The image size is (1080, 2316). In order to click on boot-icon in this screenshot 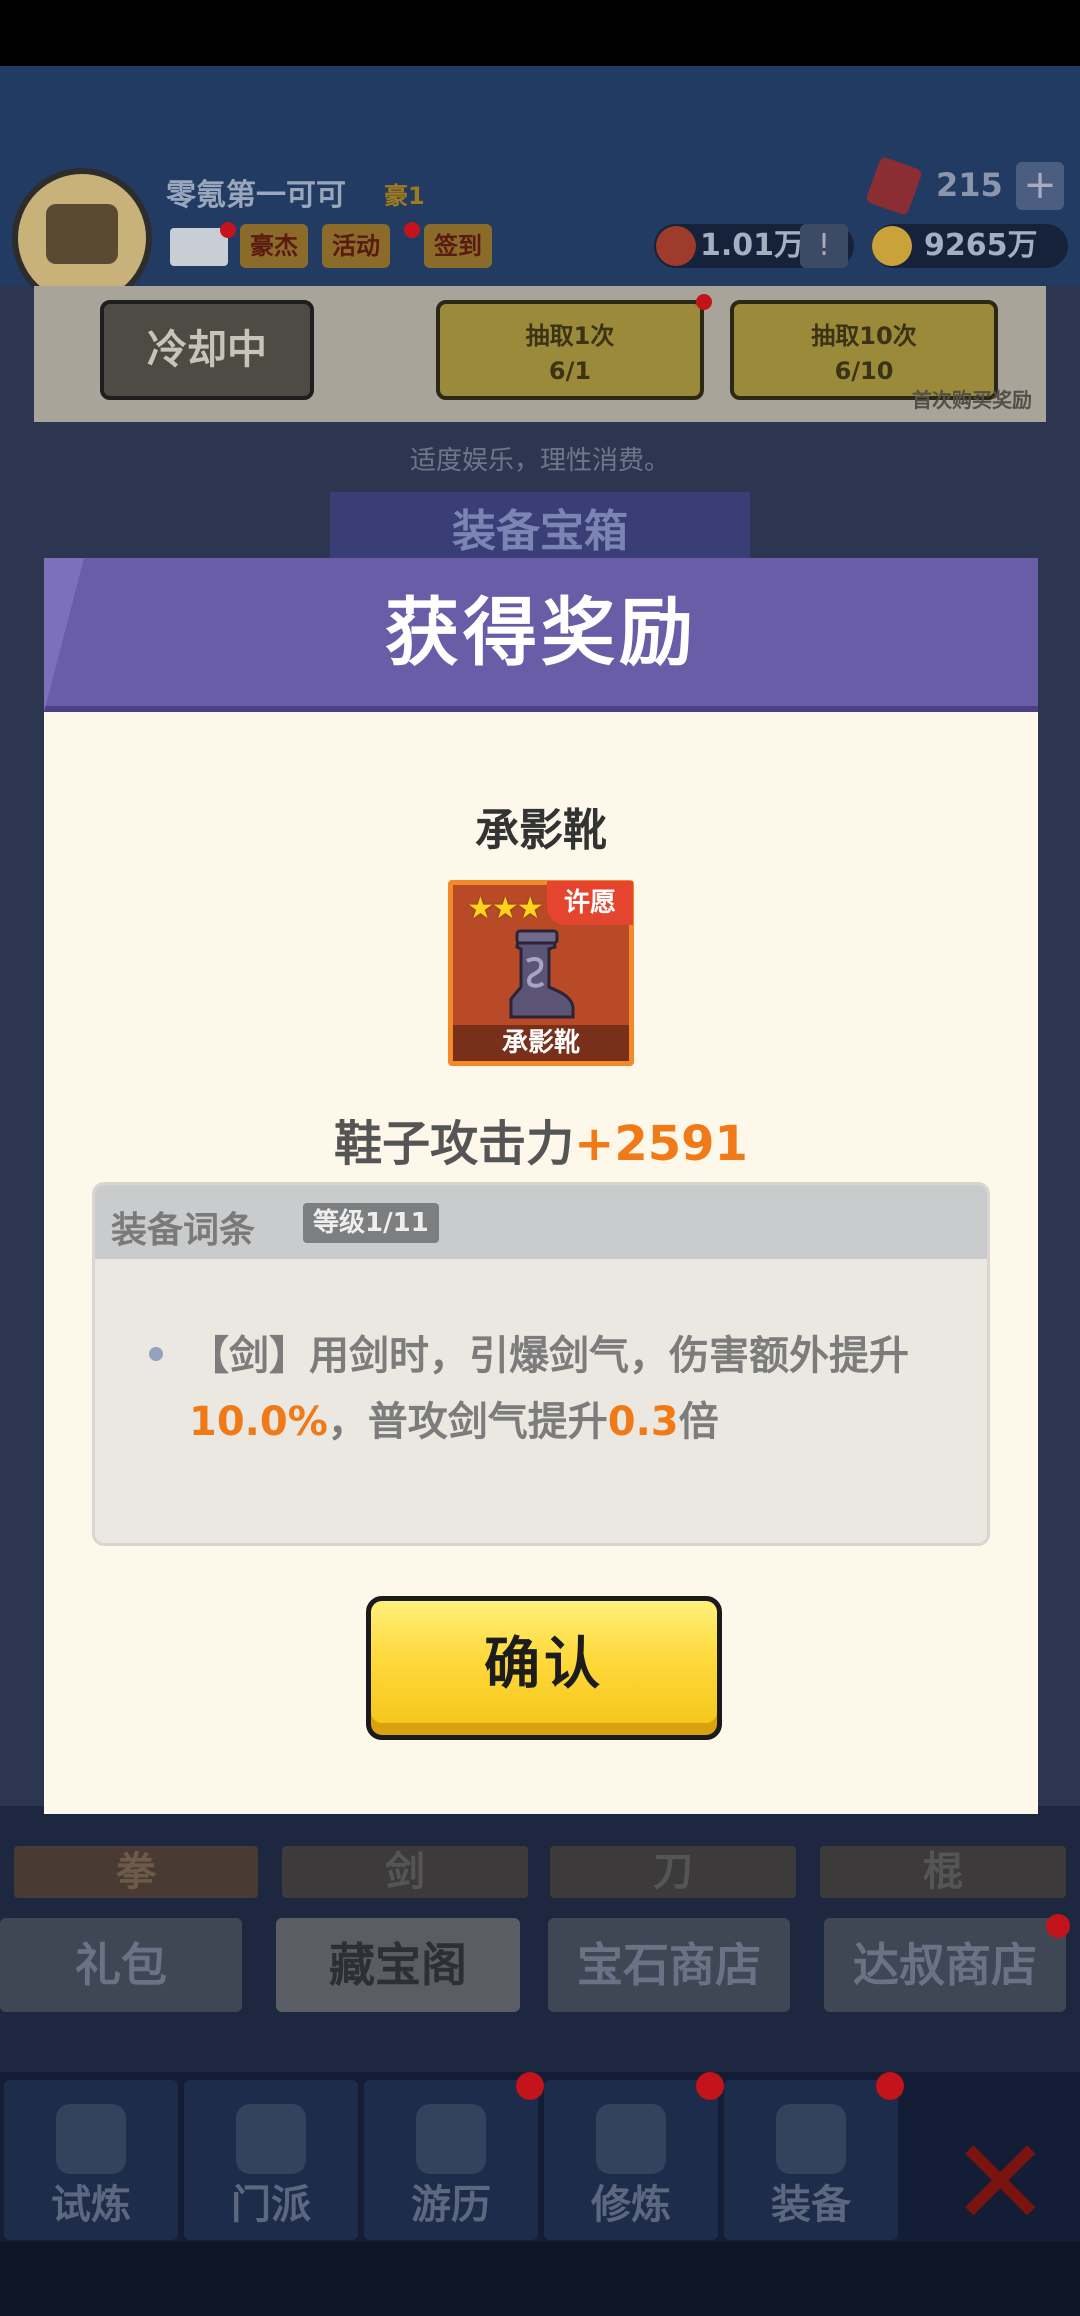, I will do `click(542, 974)`.